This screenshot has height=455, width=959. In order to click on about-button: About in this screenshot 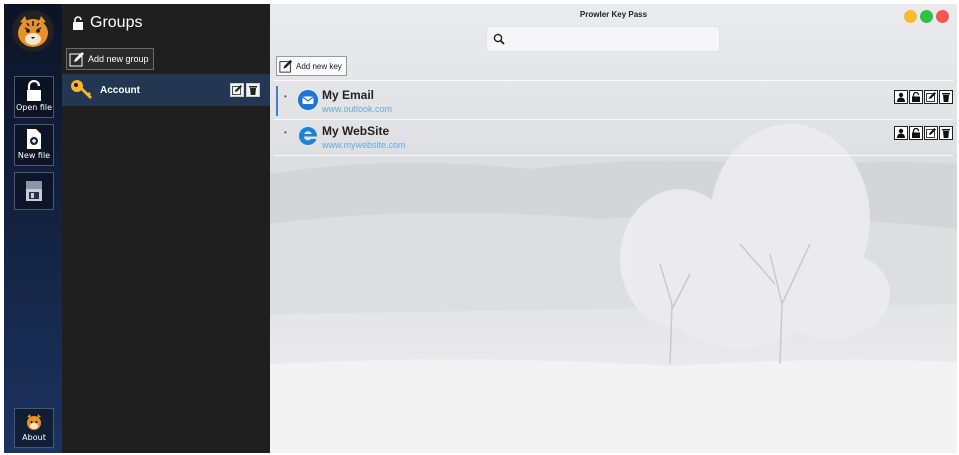, I will do `click(34, 428)`.